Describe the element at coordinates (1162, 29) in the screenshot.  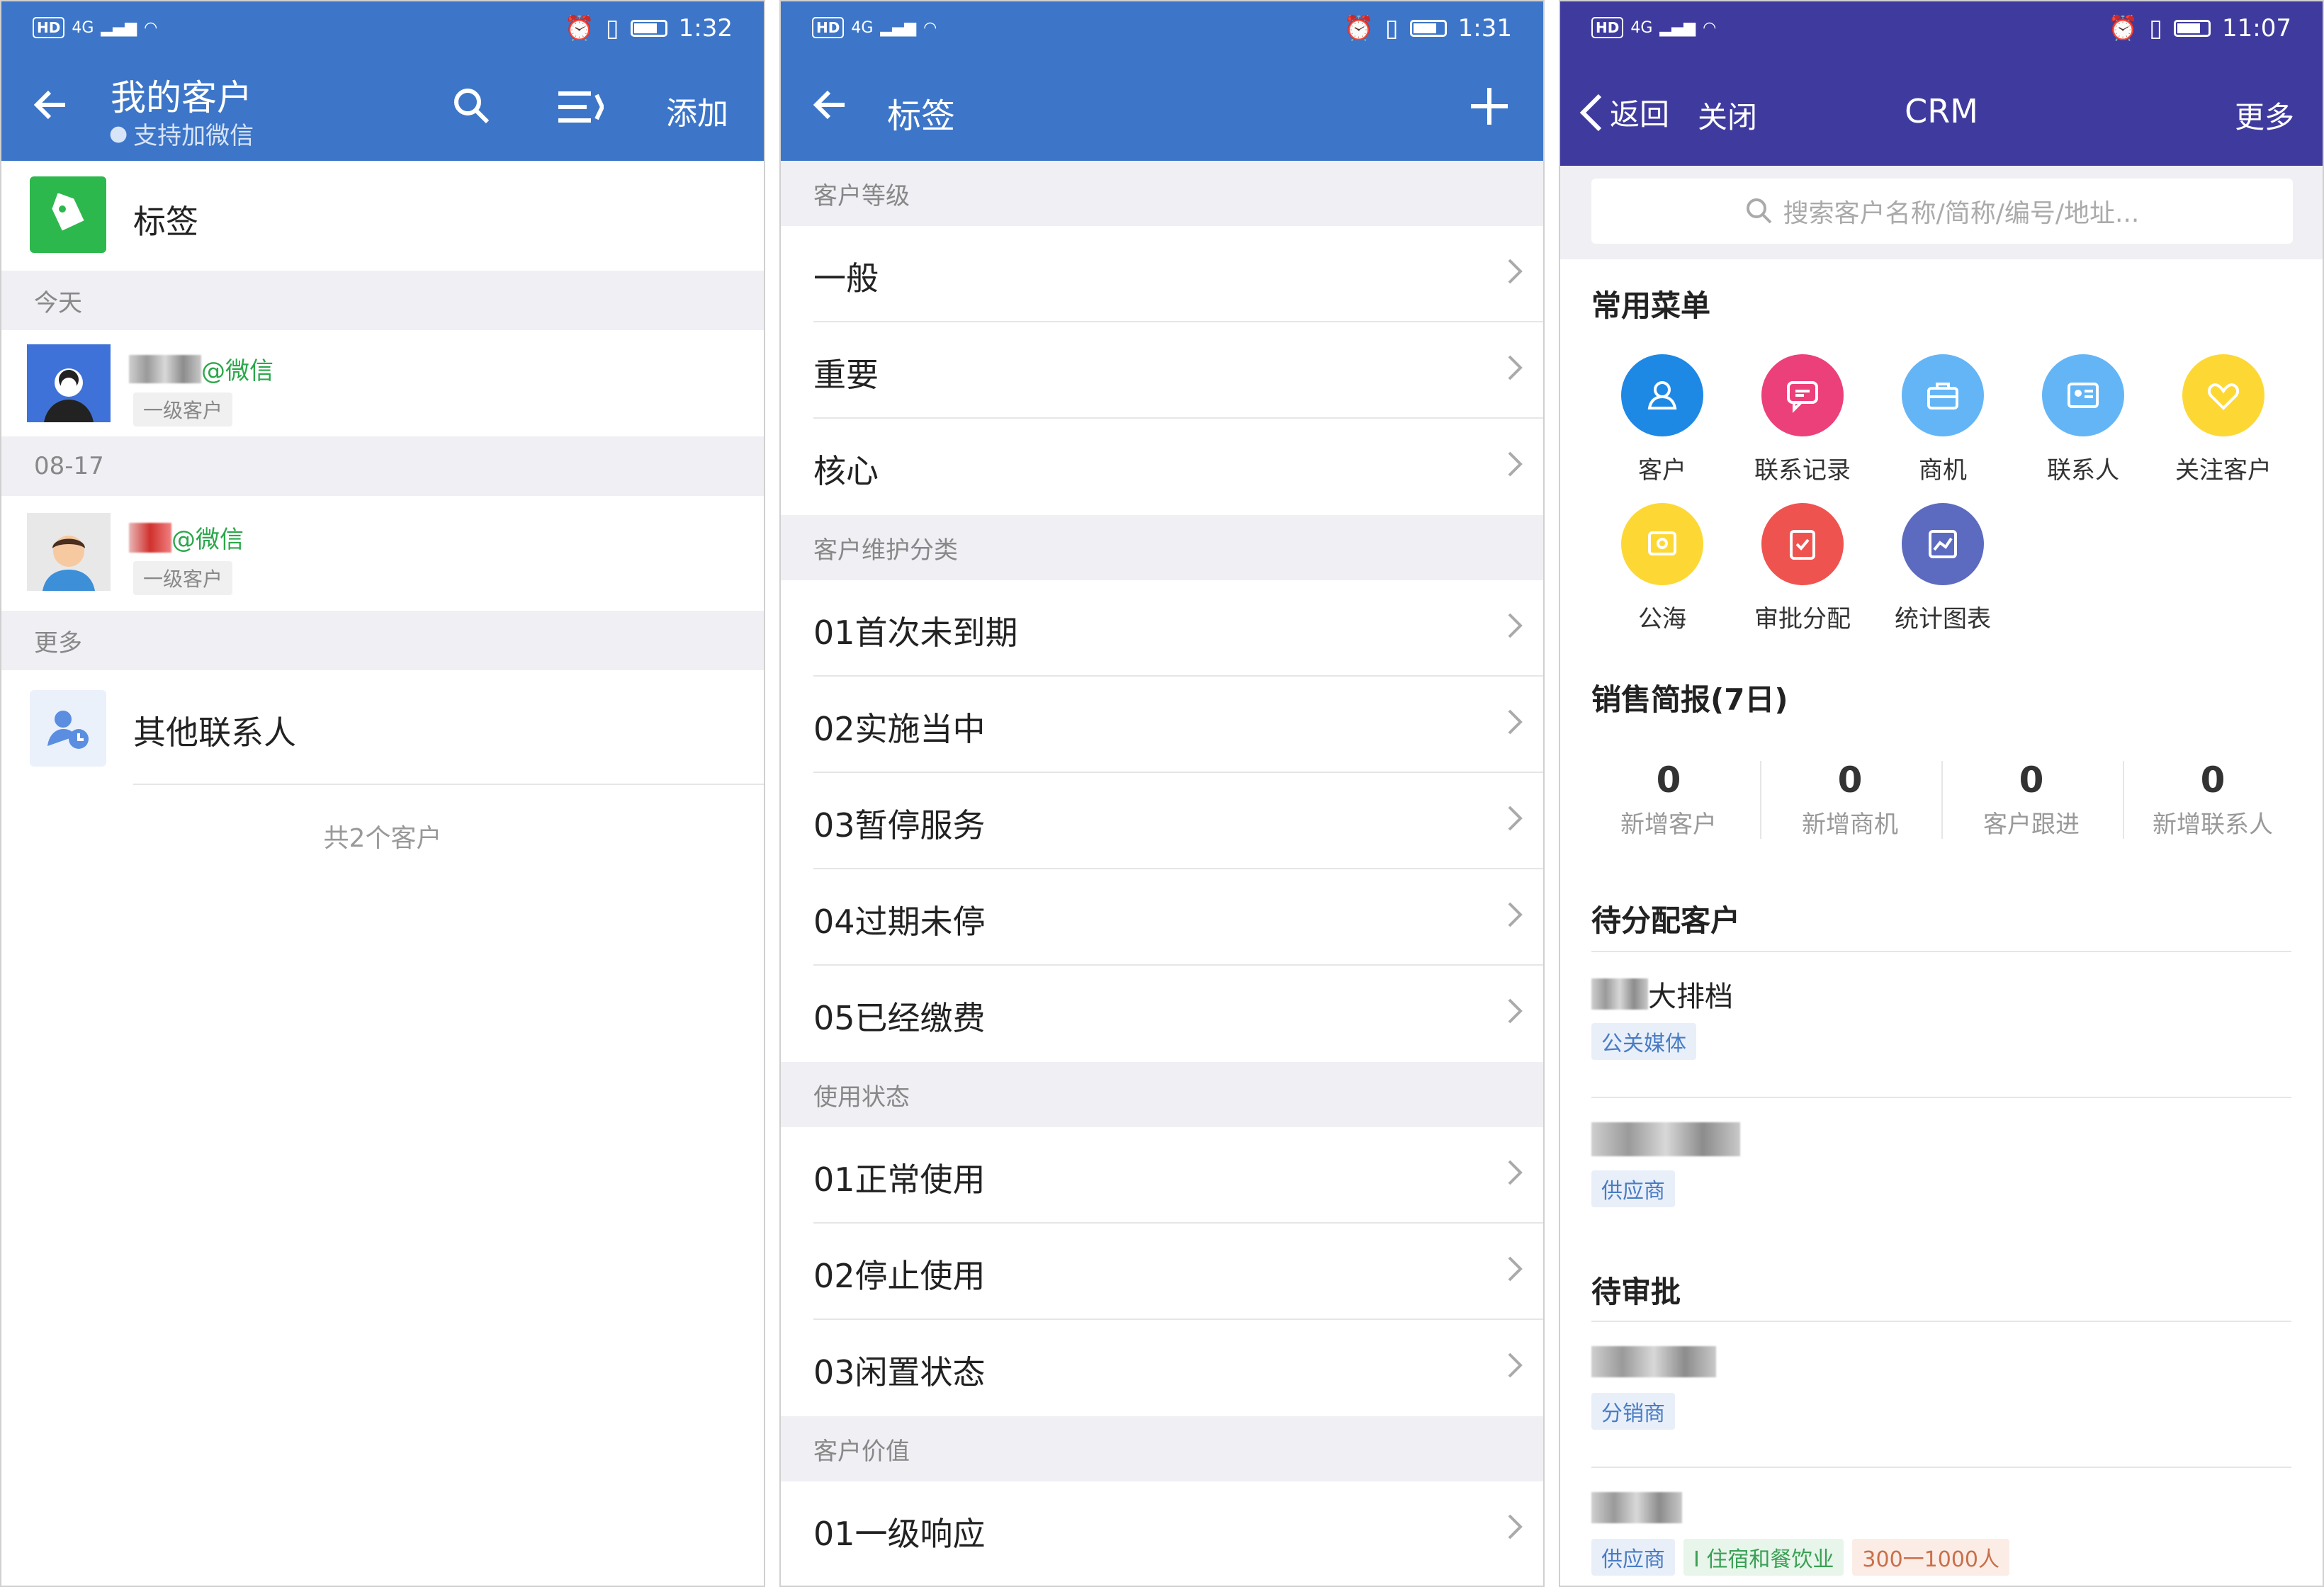
I see `status-bar: HD 4G ▂▄▆ ◠ ⏰ ▯ 1:31` at that location.